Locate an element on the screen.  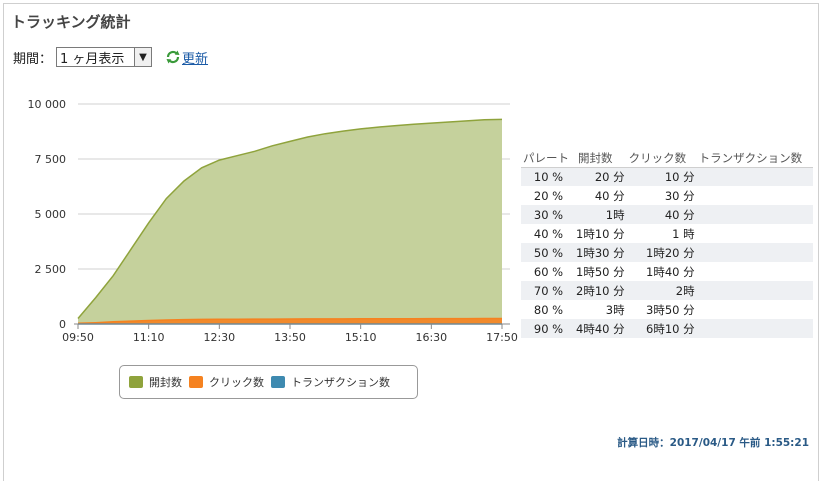
cell-opens: 3時 is located at coordinates (615, 309).